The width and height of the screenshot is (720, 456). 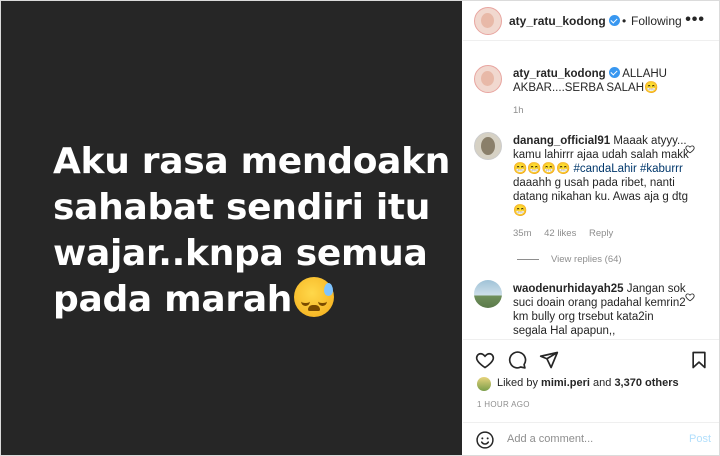 I want to click on liked-by-user-link: mimi.peri, so click(x=565, y=383).